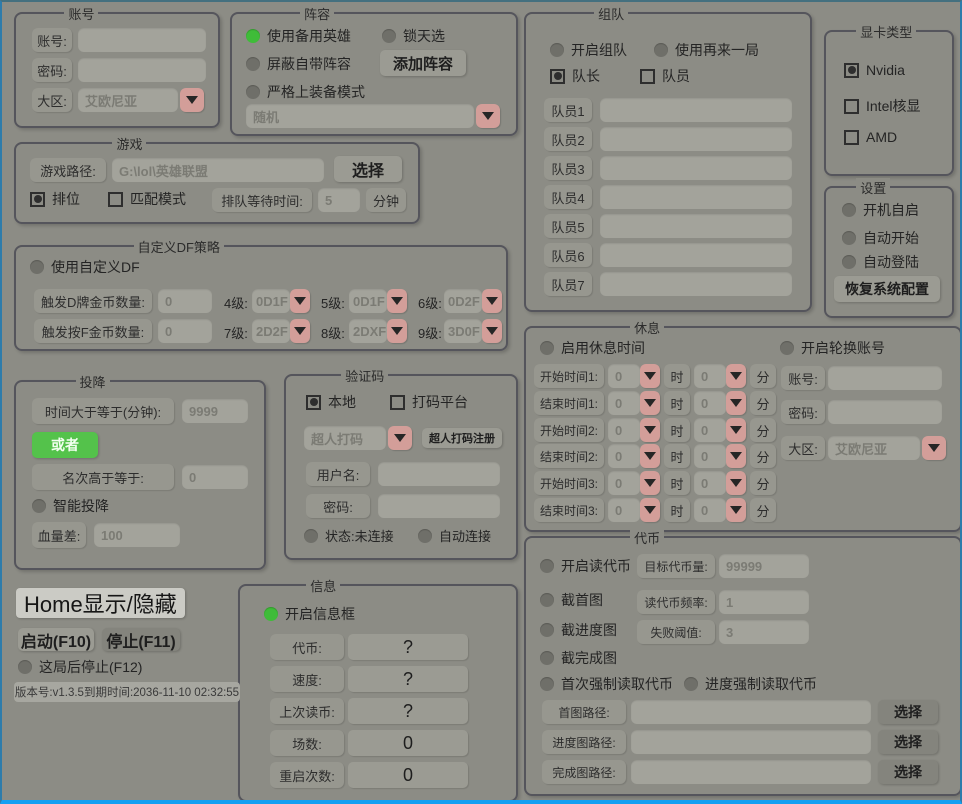  Describe the element at coordinates (696, 139) in the screenshot. I see `team-member-2-input` at that location.